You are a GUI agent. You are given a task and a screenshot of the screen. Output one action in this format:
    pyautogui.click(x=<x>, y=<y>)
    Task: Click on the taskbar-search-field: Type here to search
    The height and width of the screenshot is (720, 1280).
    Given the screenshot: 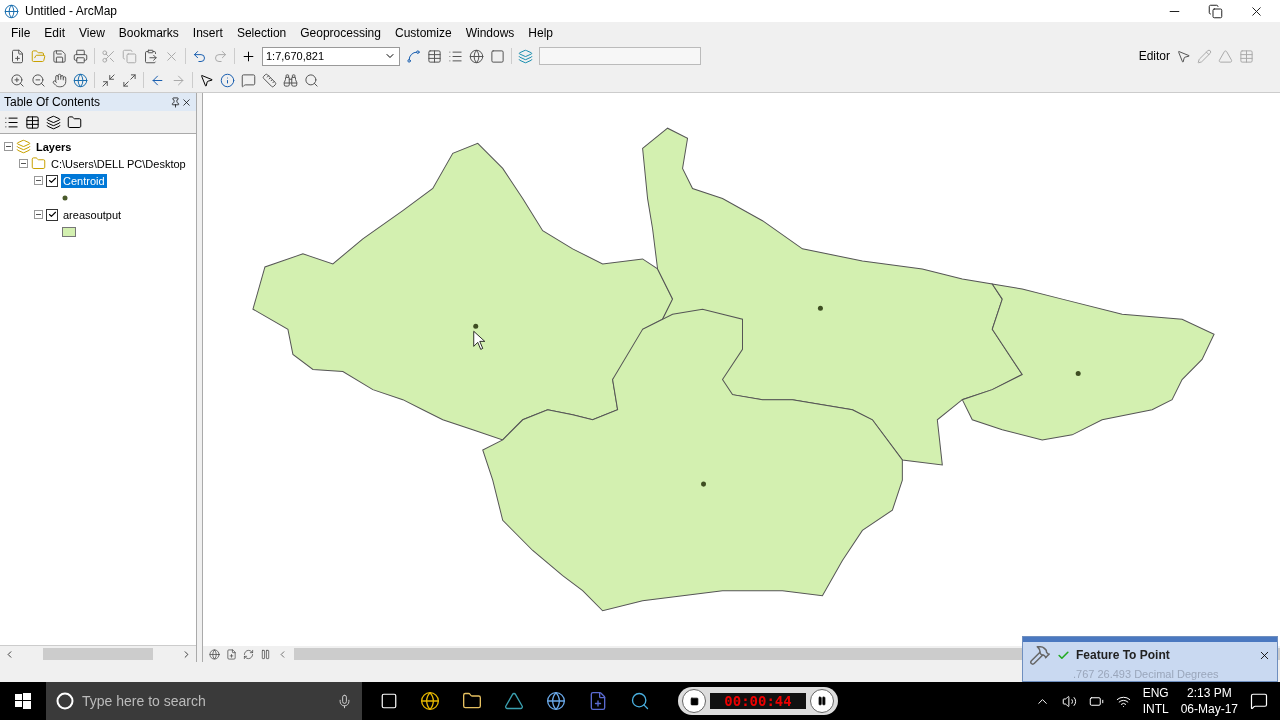 What is the action you would take?
    pyautogui.click(x=204, y=701)
    